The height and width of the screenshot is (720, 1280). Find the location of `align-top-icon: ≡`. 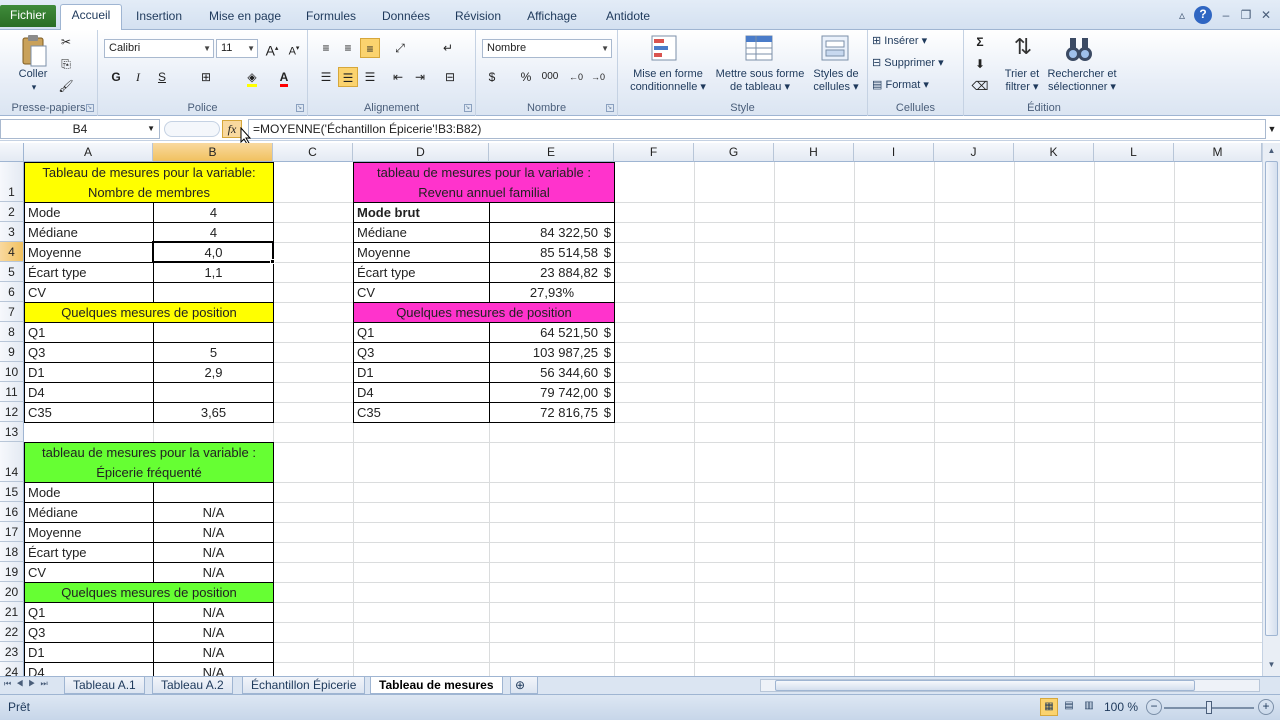

align-top-icon: ≡ is located at coordinates (326, 48).